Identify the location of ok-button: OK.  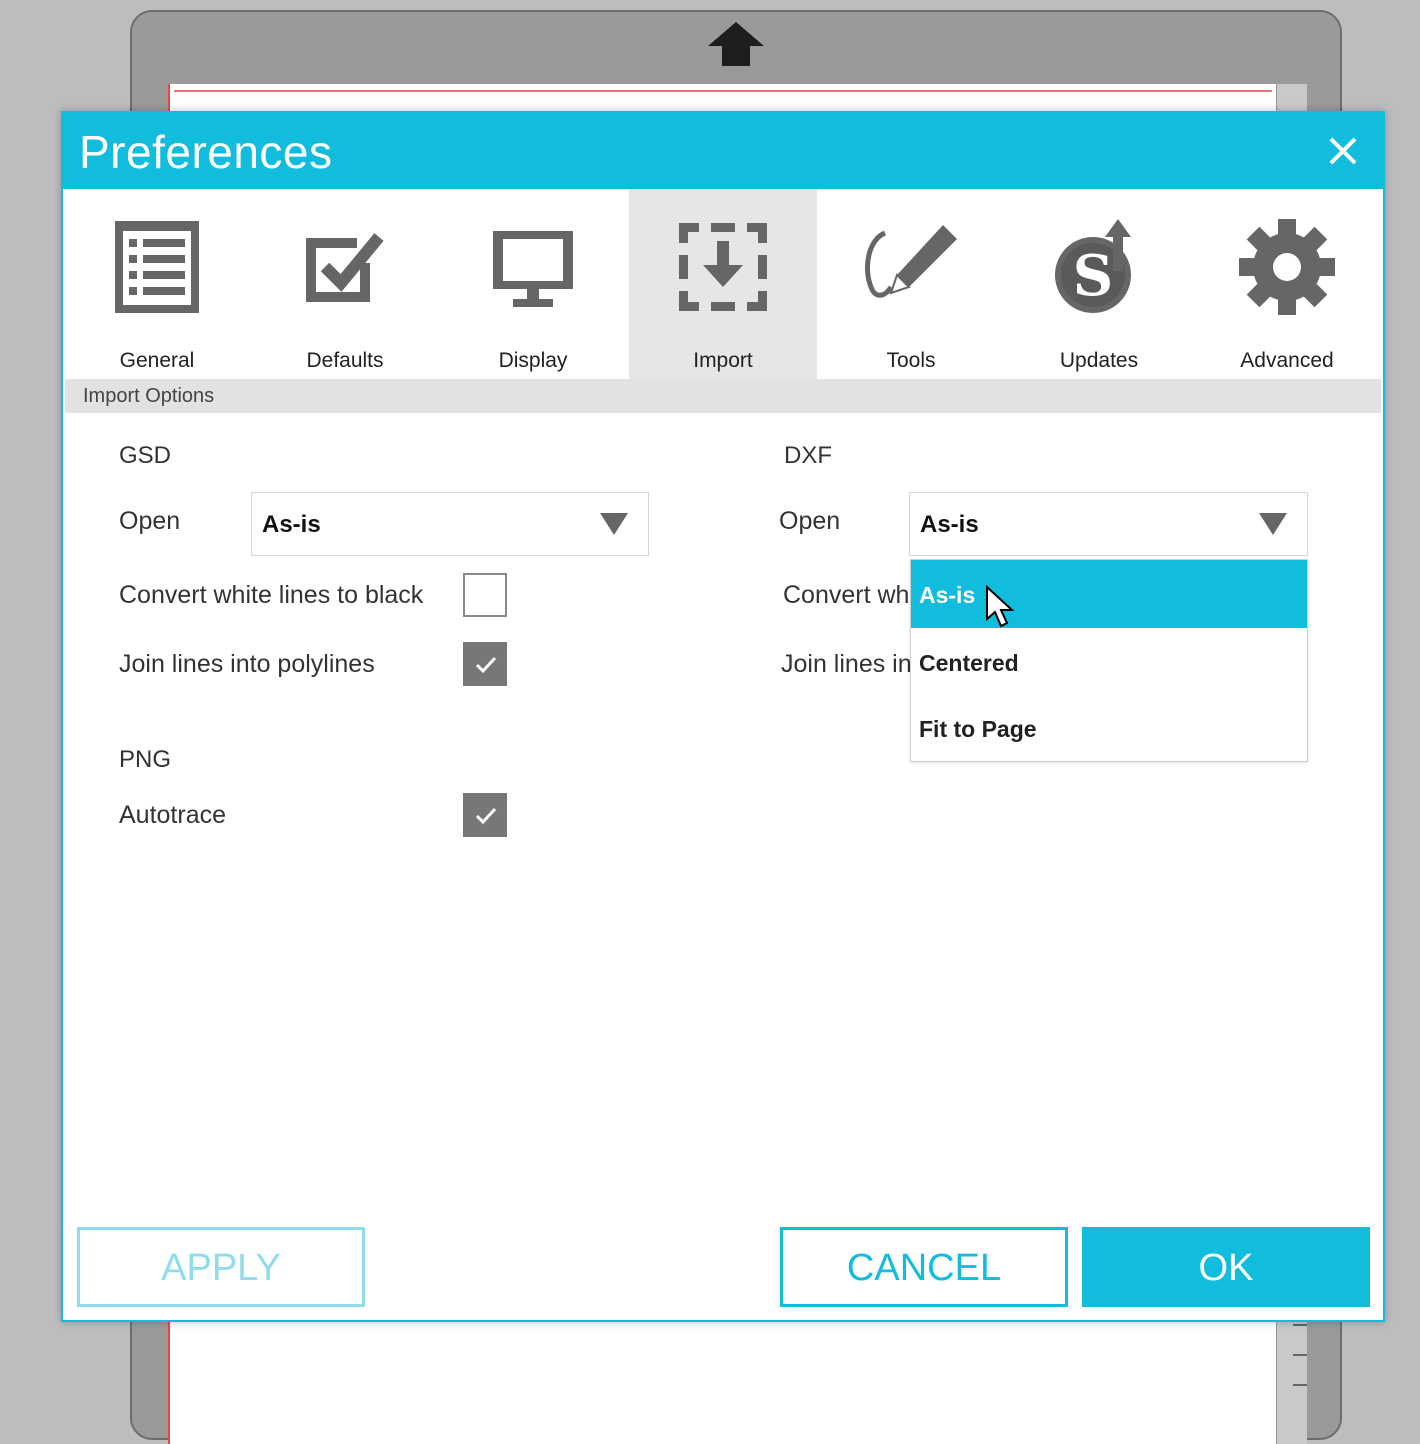
(1226, 1267).